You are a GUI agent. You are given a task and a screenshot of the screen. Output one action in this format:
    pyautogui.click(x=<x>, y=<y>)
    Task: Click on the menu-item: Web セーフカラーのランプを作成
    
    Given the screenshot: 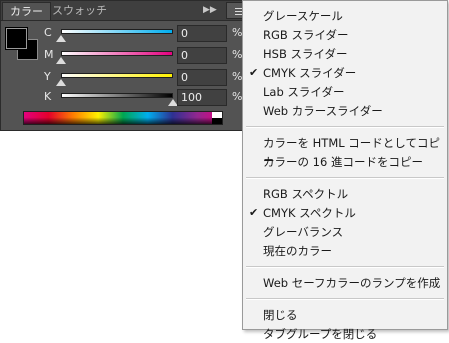 What is the action you would take?
    pyautogui.click(x=345, y=283)
    